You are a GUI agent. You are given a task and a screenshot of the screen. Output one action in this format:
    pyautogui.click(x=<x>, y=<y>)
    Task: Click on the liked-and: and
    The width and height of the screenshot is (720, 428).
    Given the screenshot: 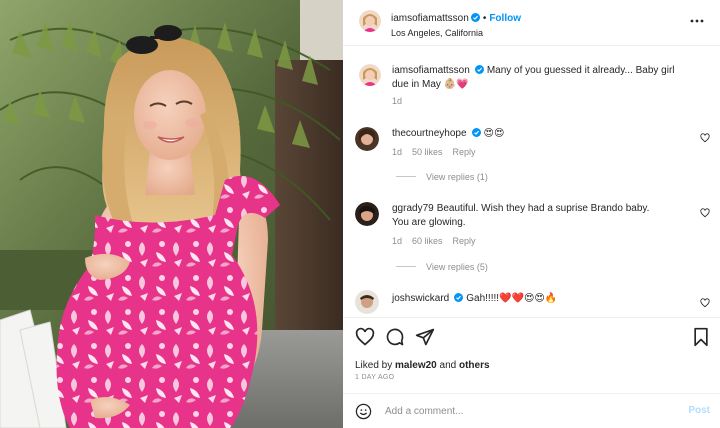 What is the action you would take?
    pyautogui.click(x=448, y=365)
    